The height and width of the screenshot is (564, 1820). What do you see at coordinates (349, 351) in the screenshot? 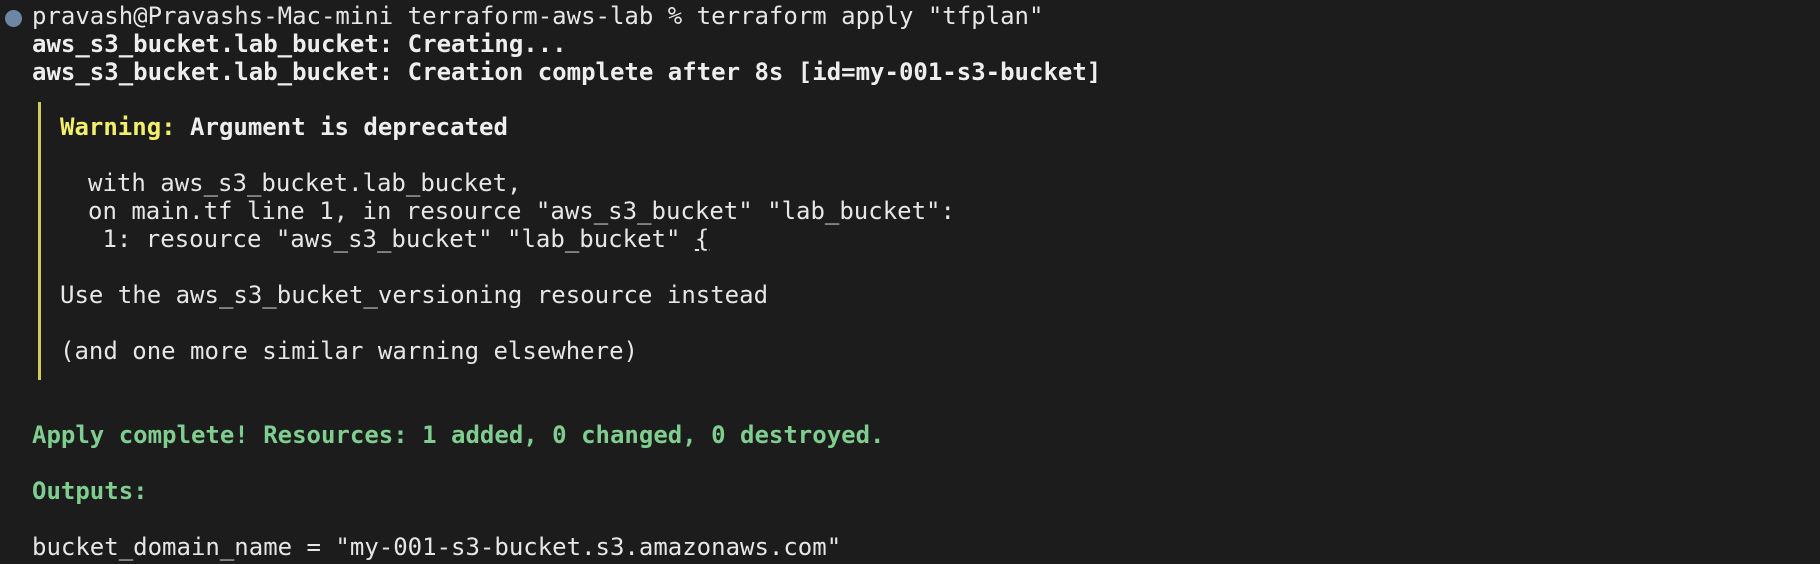
I see `warning-more: (and one more similar warning elsewhere)` at bounding box center [349, 351].